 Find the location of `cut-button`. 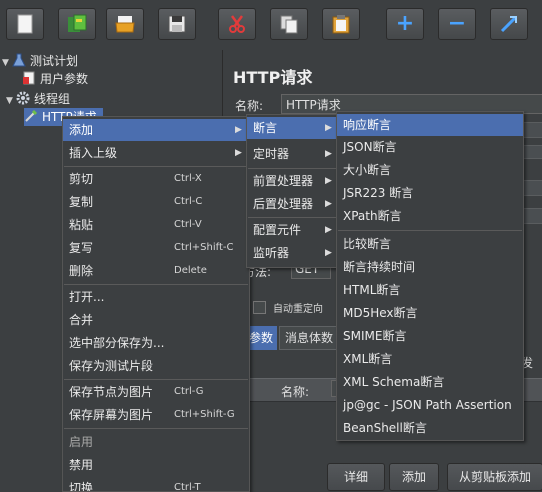

cut-button is located at coordinates (237, 24).